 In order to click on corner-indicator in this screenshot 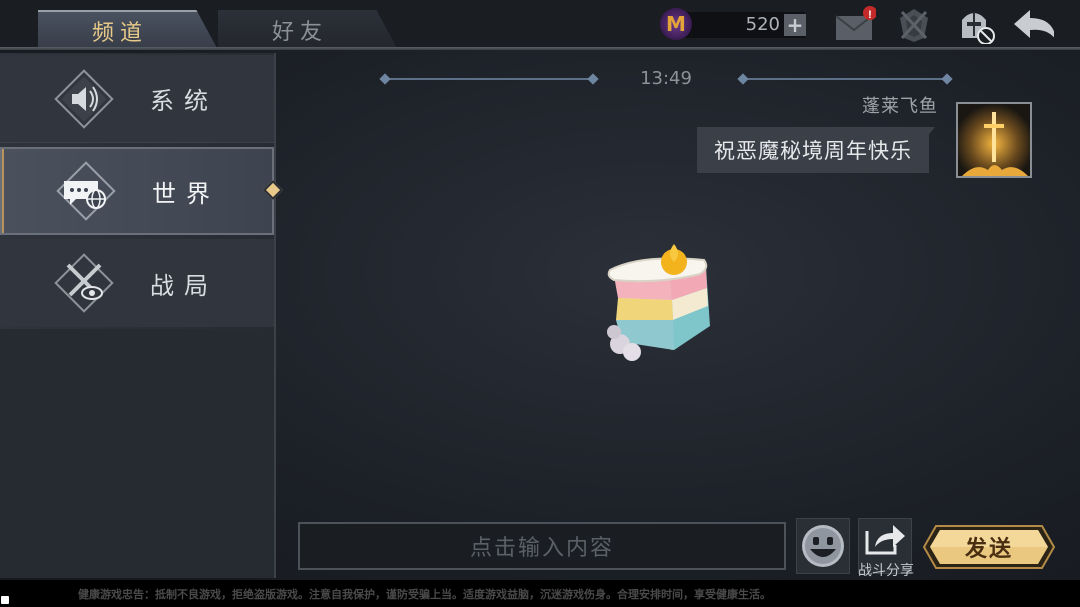, I will do `click(5, 600)`.